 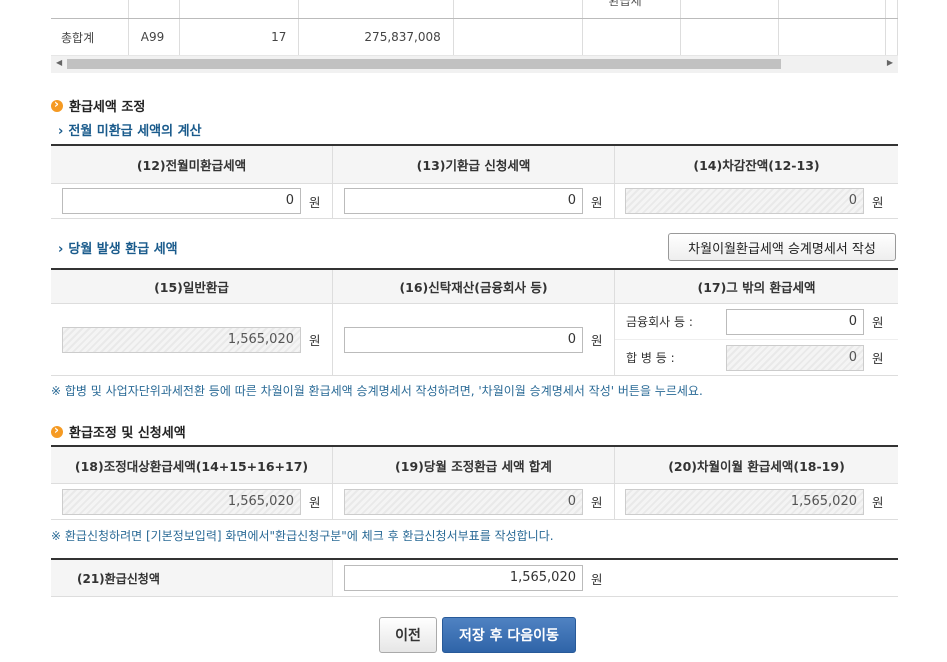 What do you see at coordinates (795, 357) in the screenshot?
I see `merger-readonly: 0` at bounding box center [795, 357].